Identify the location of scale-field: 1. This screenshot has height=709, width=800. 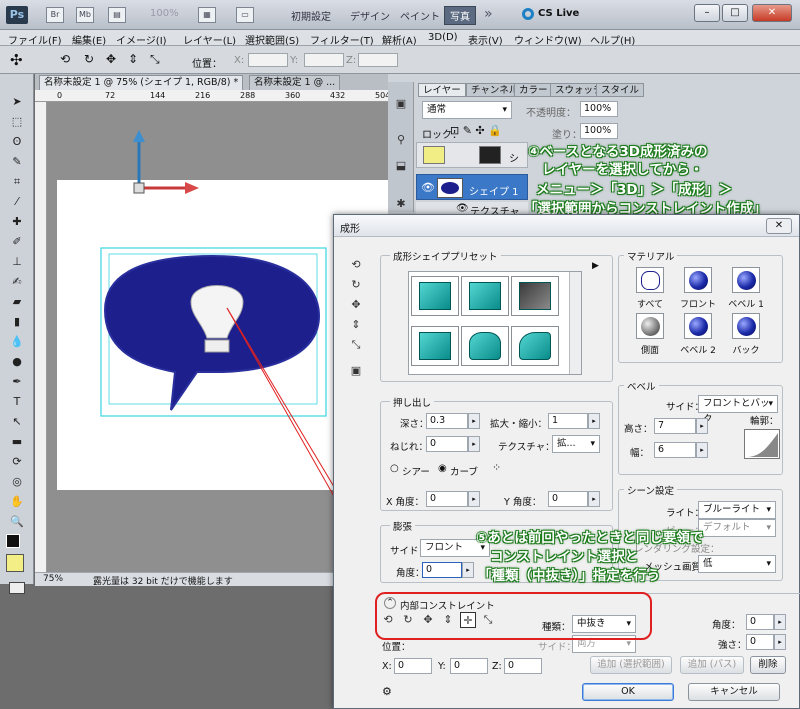
(568, 421).